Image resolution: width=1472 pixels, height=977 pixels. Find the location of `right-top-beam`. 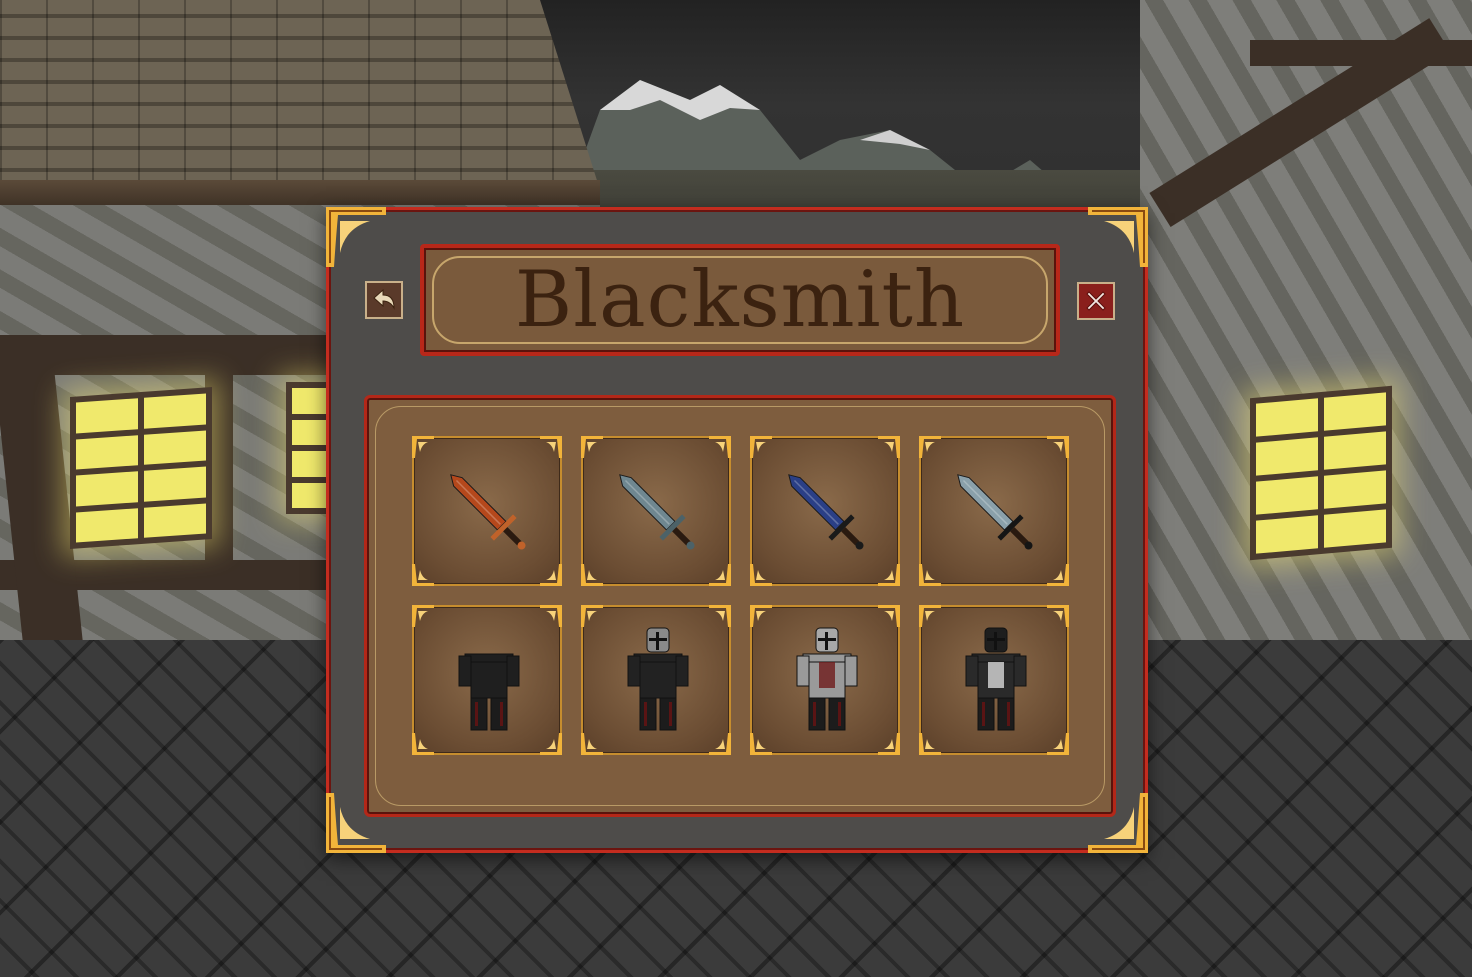

right-top-beam is located at coordinates (1361, 53).